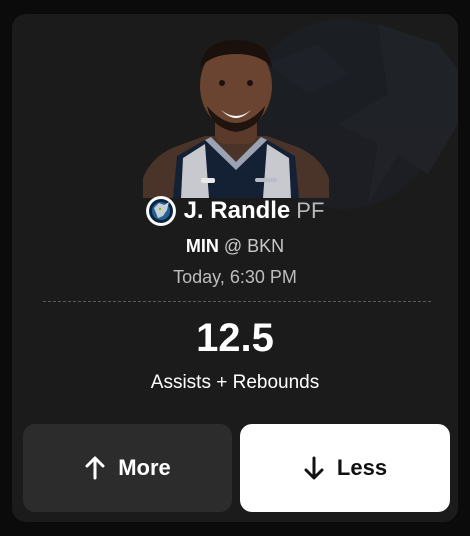 The width and height of the screenshot is (470, 536). What do you see at coordinates (202, 246) in the screenshot?
I see `home-team: MIN` at bounding box center [202, 246].